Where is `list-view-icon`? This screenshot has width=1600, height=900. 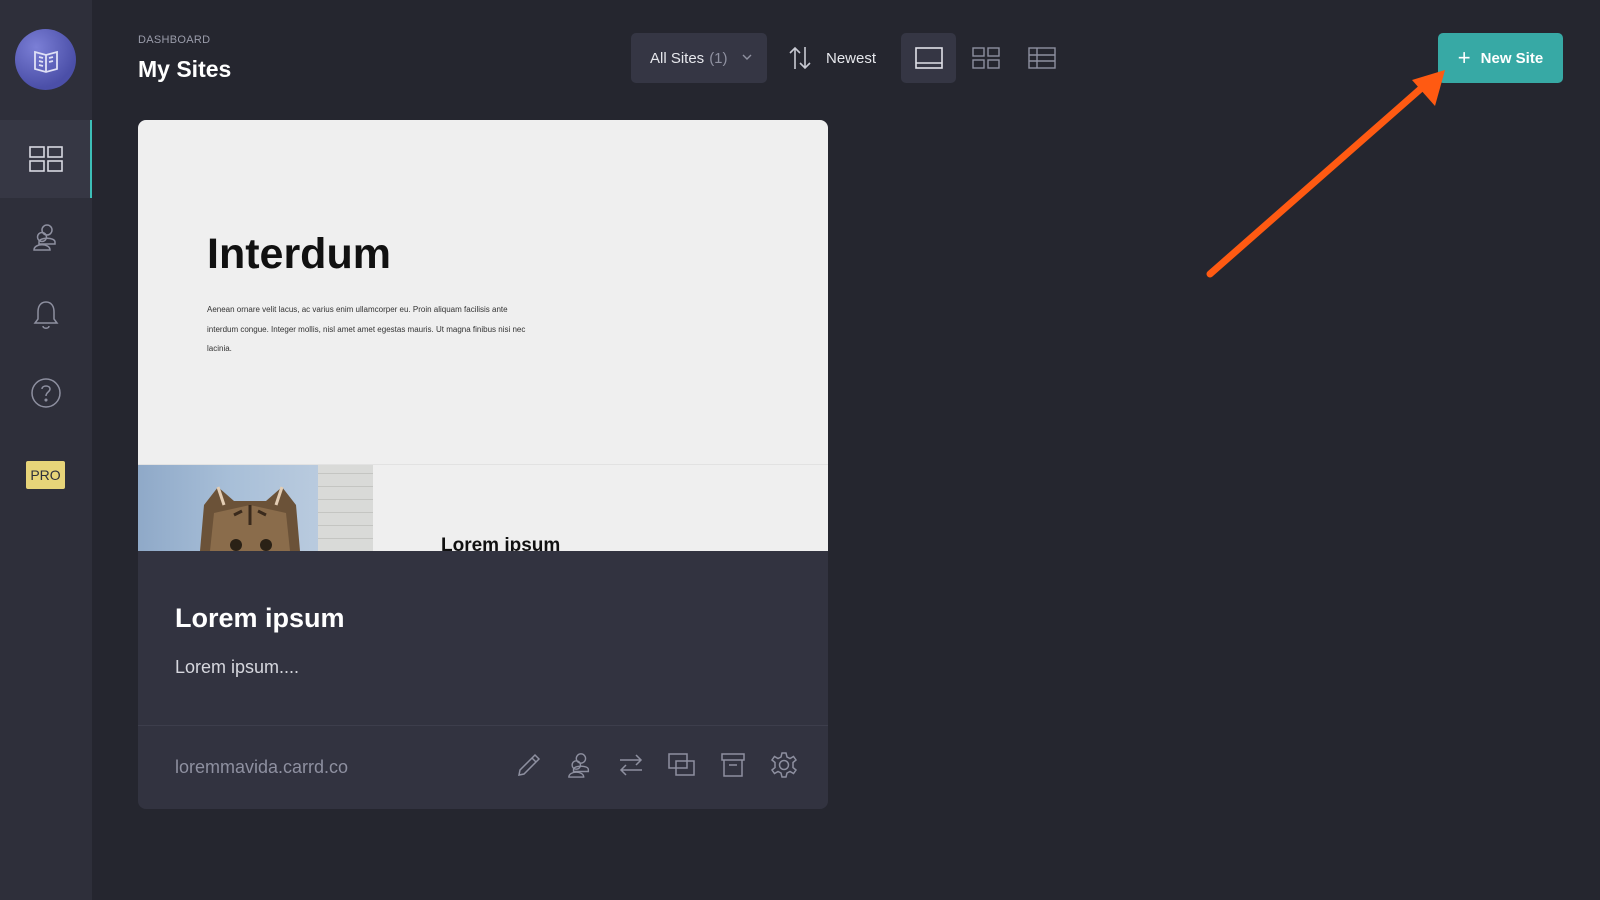
list-view-icon is located at coordinates (1041, 58).